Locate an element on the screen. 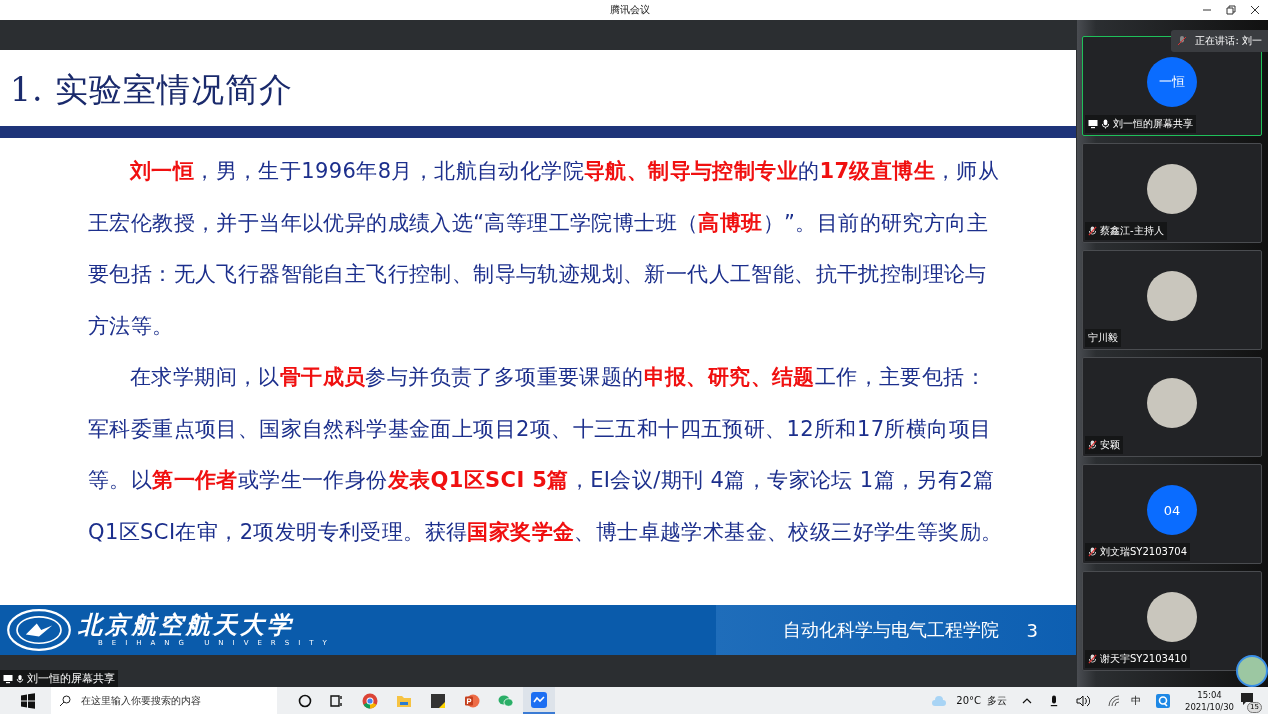 Image resolution: width=1268 pixels, height=714 pixels. task-view-icon is located at coordinates (337, 700).